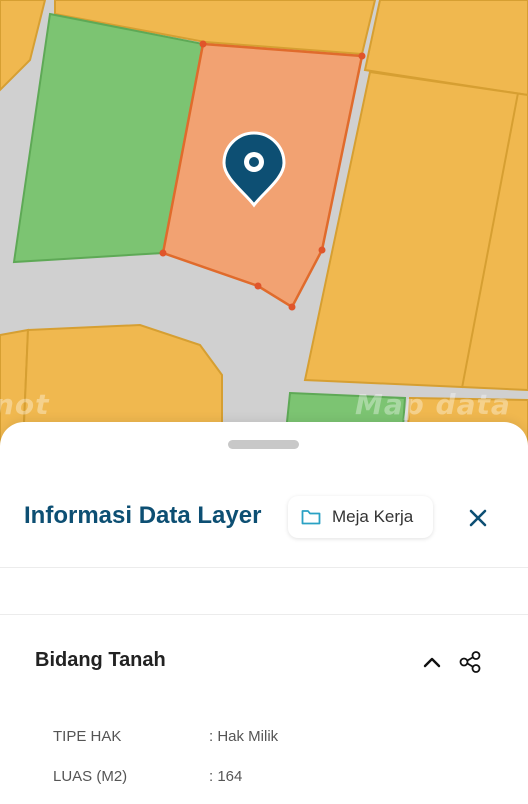  Describe the element at coordinates (25, 404) in the screenshot. I see `map-watermark-left: not` at that location.